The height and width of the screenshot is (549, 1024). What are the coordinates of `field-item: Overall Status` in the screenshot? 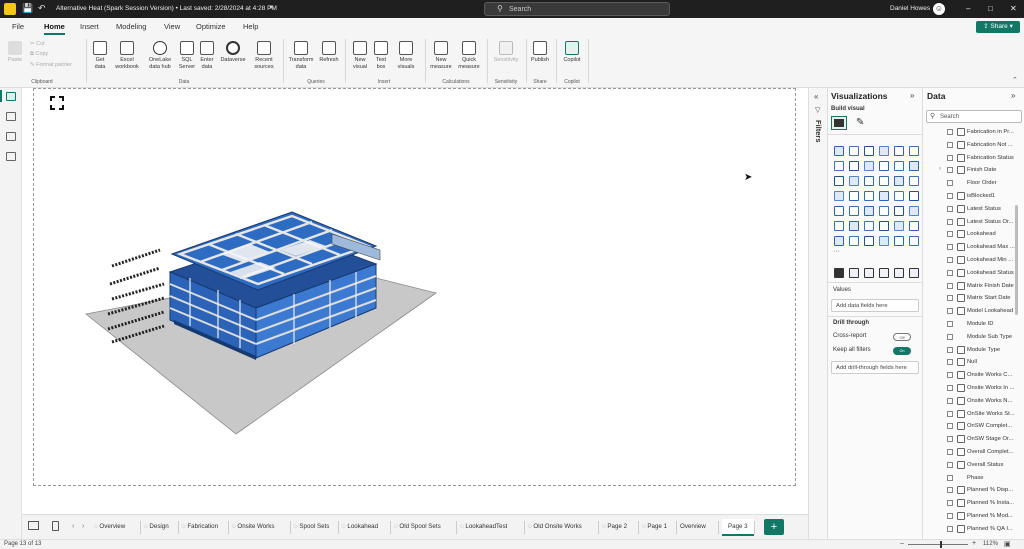 It's located at (973, 465).